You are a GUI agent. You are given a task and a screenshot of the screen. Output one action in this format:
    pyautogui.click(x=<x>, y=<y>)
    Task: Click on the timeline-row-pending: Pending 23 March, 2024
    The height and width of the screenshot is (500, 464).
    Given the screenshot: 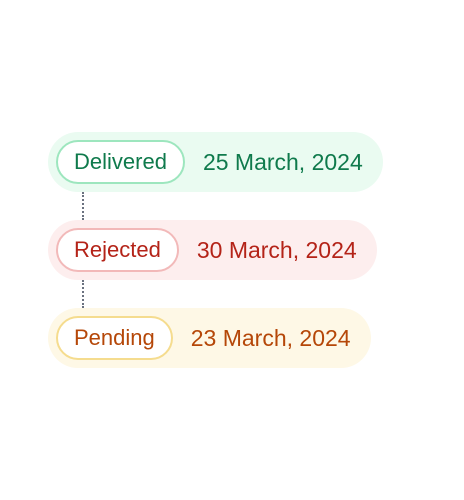 What is the action you would take?
    pyautogui.click(x=209, y=338)
    